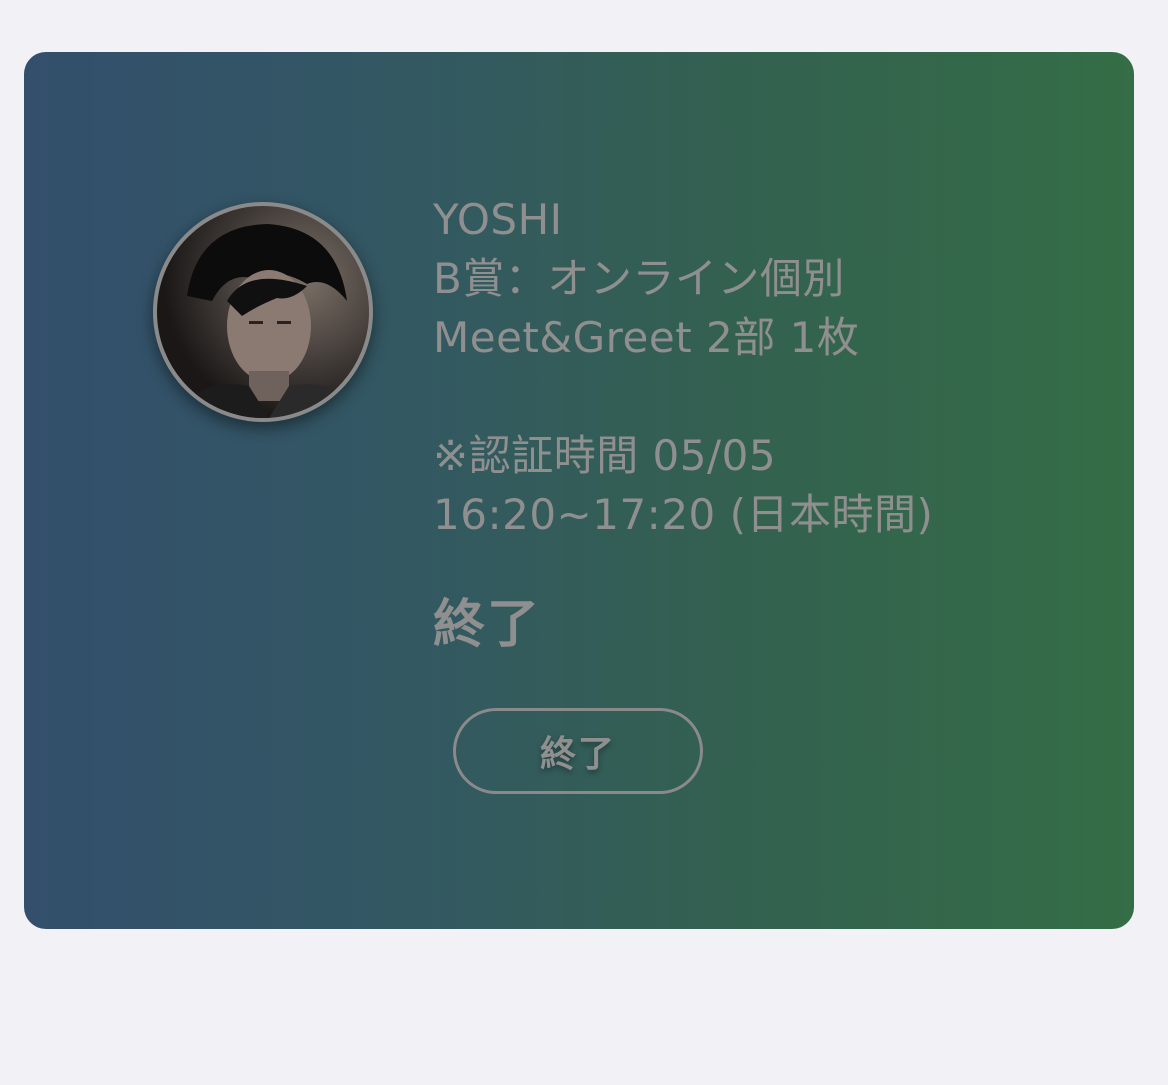  What do you see at coordinates (498, 219) in the screenshot?
I see `artist-name: YOSHI` at bounding box center [498, 219].